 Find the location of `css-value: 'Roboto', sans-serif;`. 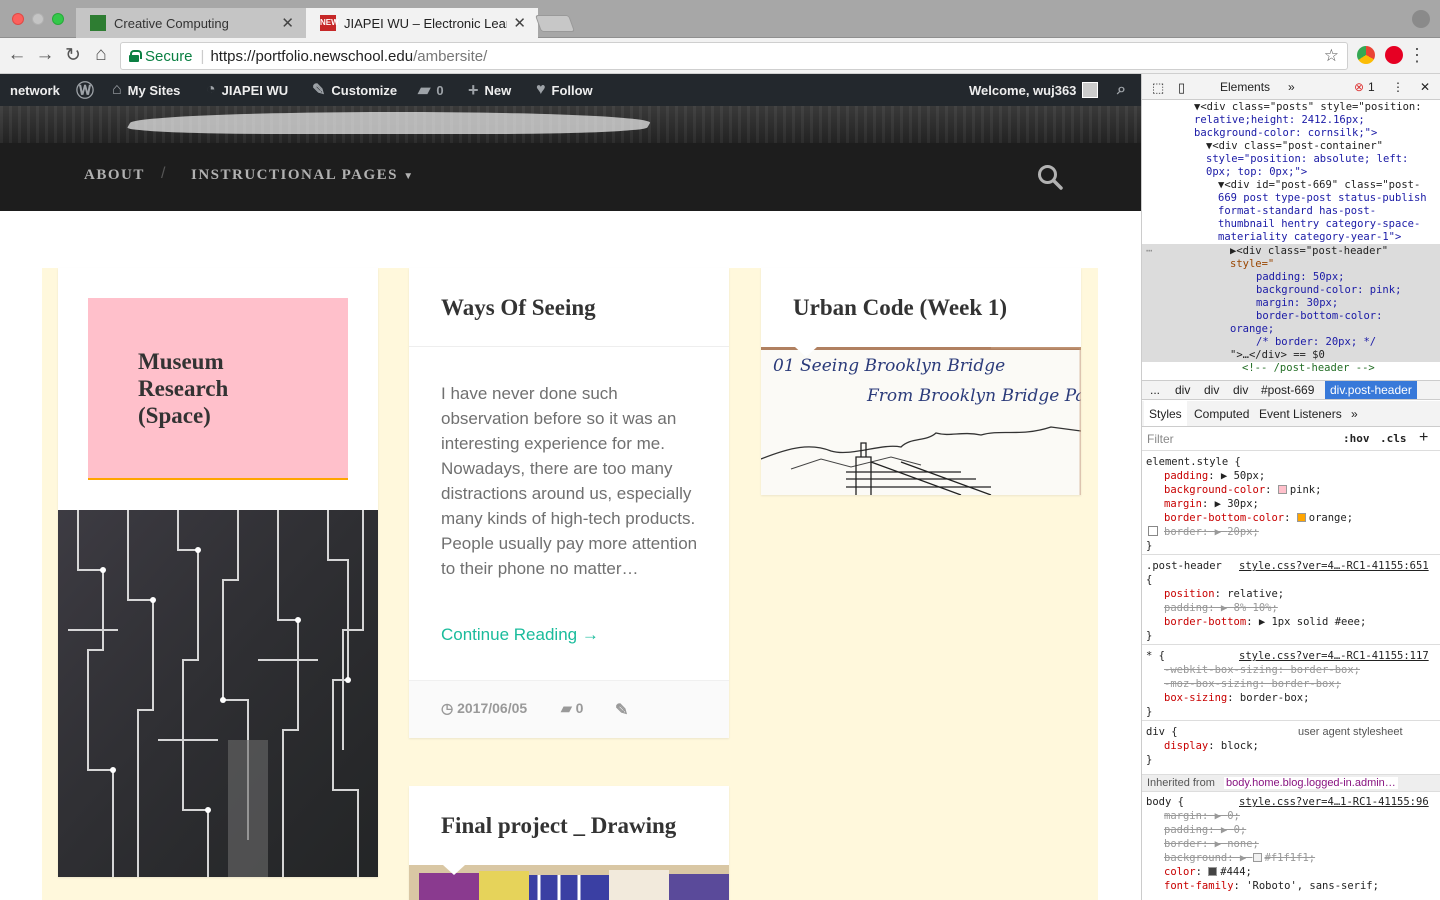

css-value: 'Roboto', sans-serif; is located at coordinates (1312, 886).